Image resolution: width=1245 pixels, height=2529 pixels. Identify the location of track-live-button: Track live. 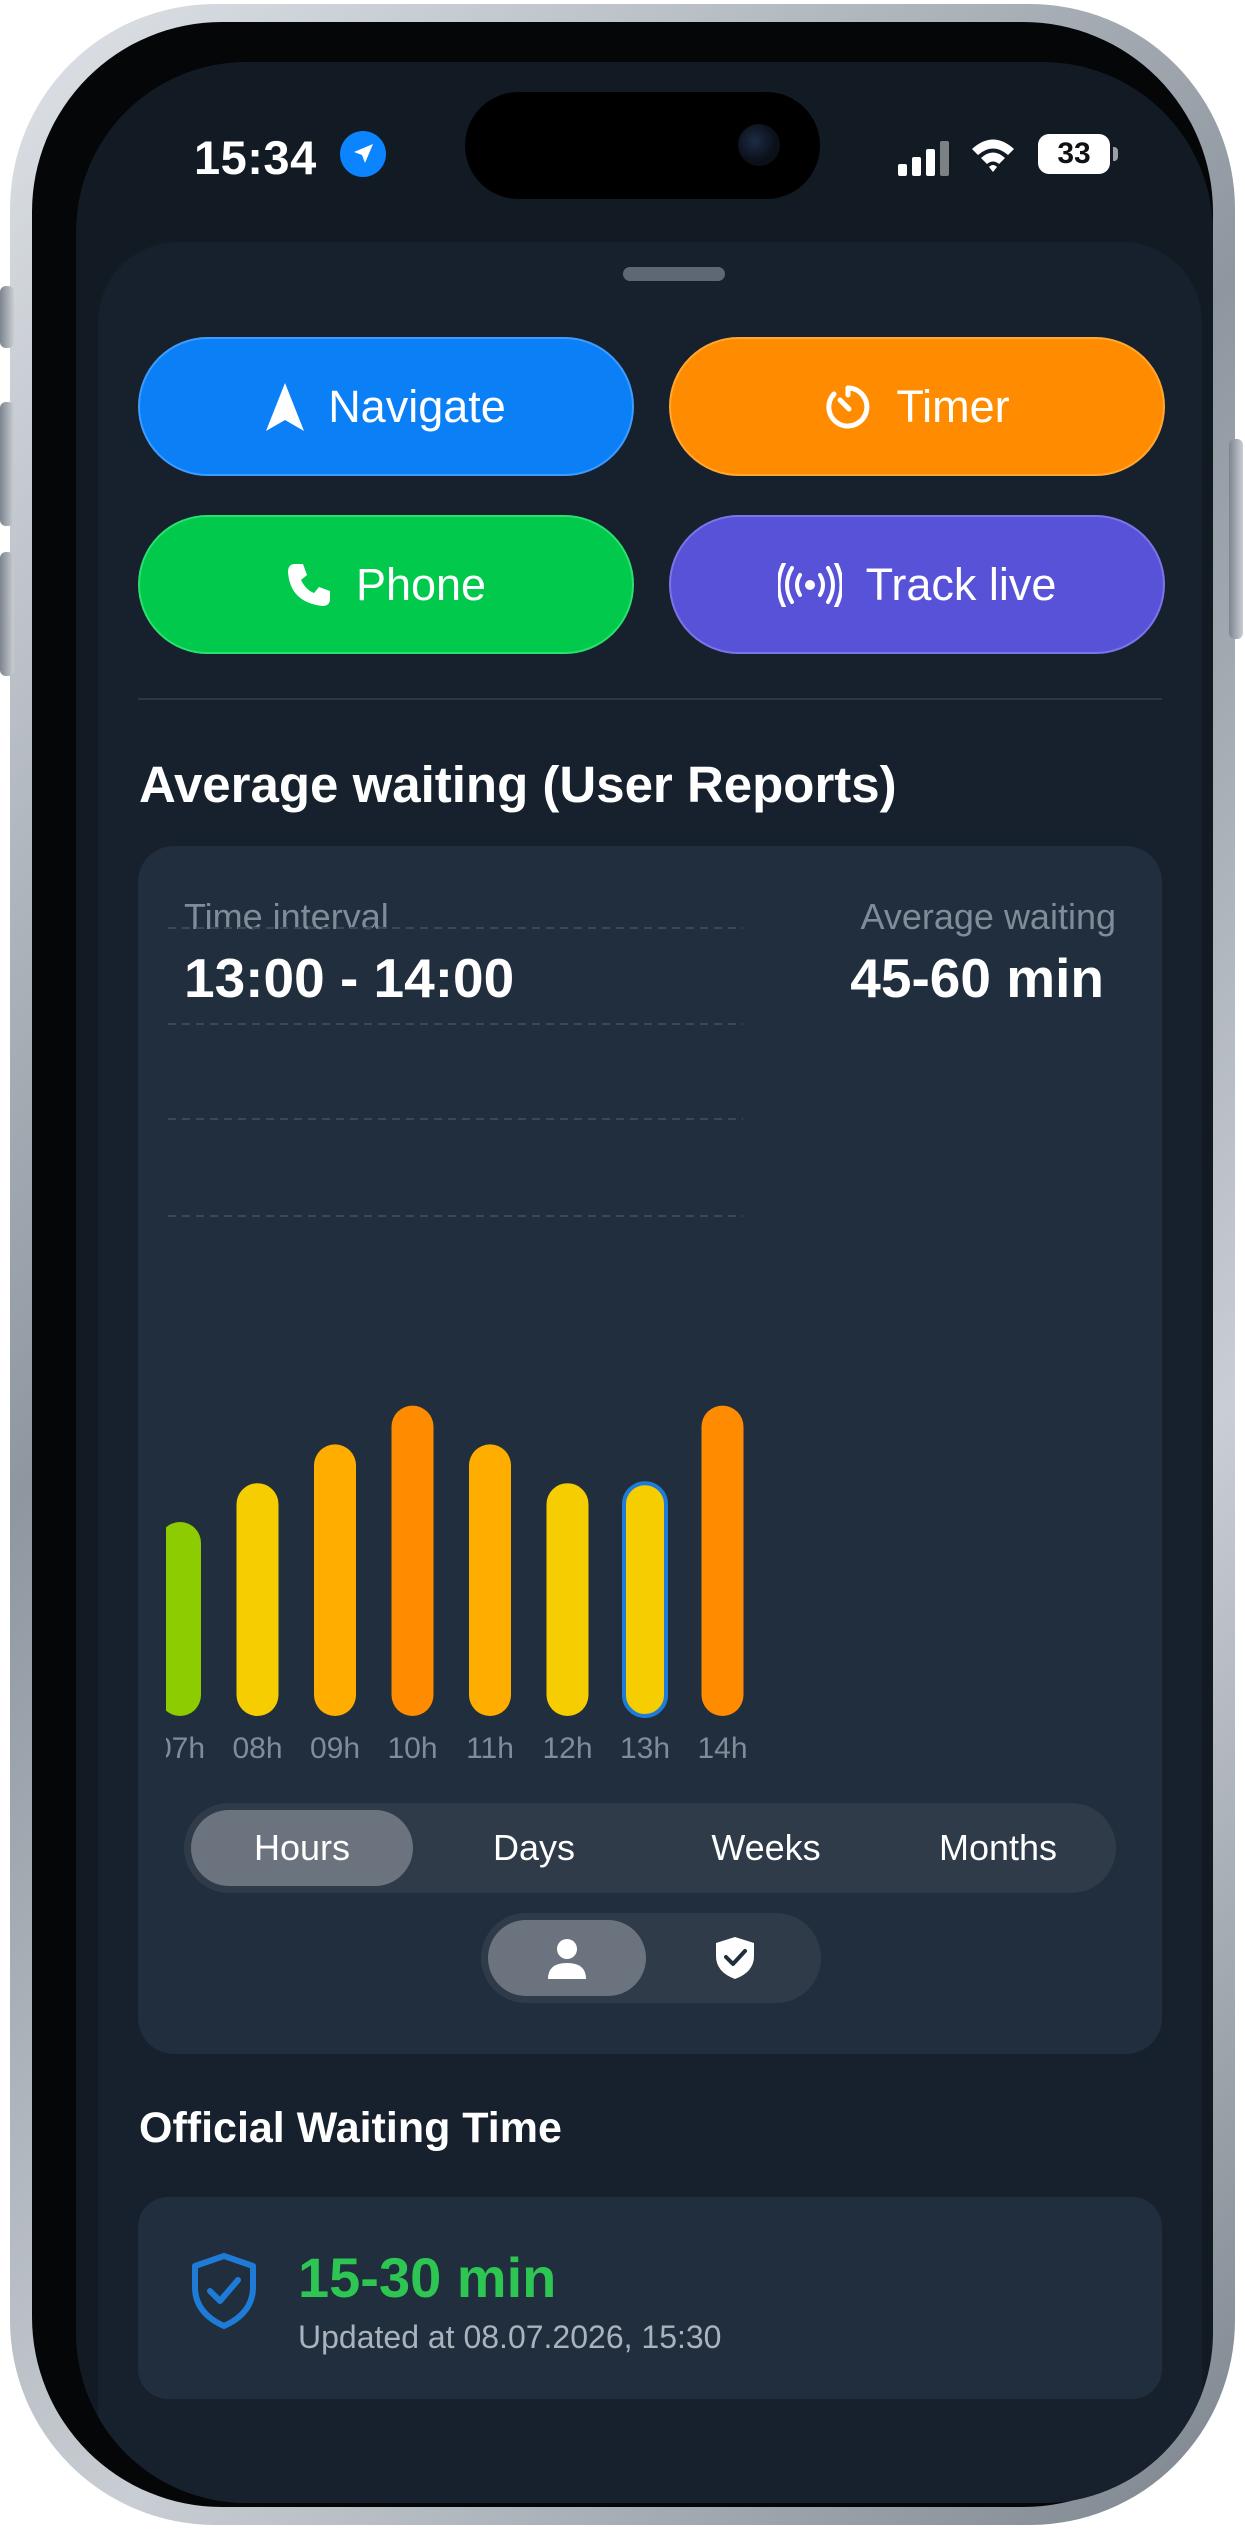
(917, 584).